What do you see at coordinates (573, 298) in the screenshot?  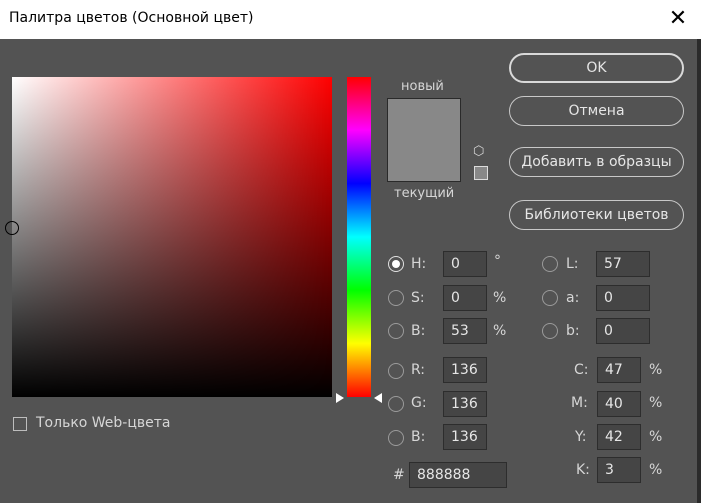 I see `label-a: a:` at bounding box center [573, 298].